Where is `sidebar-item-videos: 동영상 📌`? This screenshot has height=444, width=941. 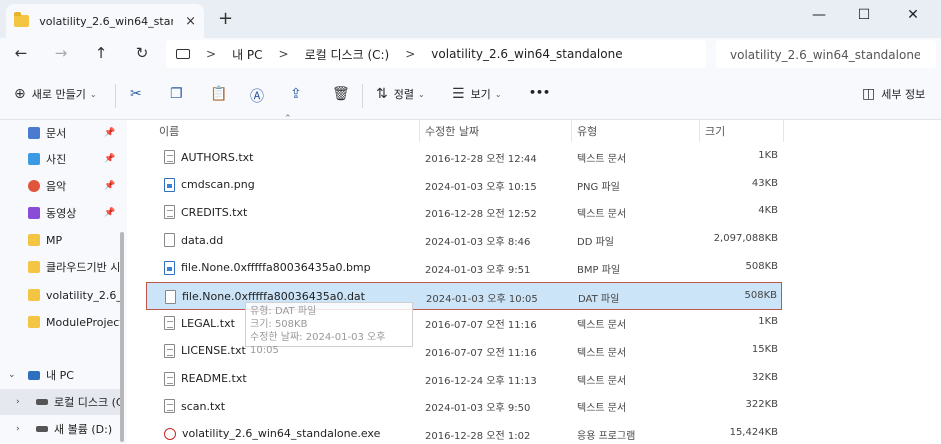 sidebar-item-videos: 동영상 📌 is located at coordinates (60, 213).